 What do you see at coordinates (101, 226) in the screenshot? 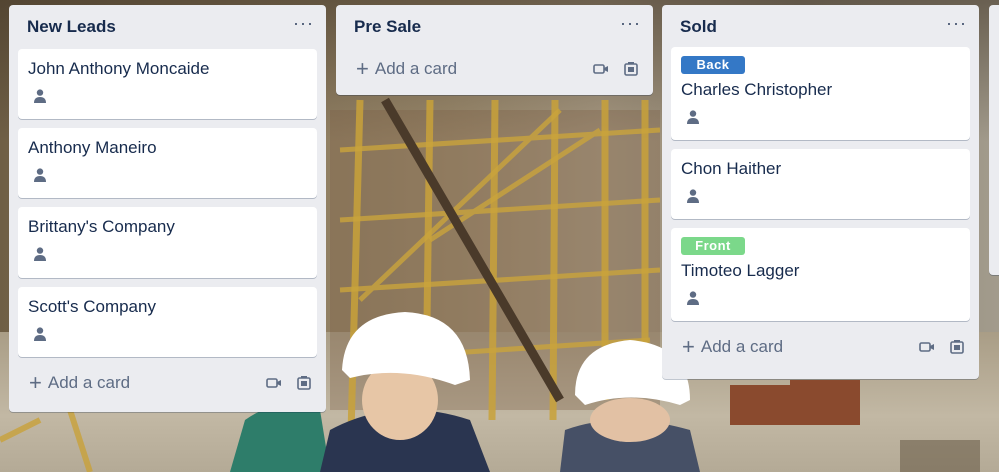
I see `card-title: Brittany's Company` at bounding box center [101, 226].